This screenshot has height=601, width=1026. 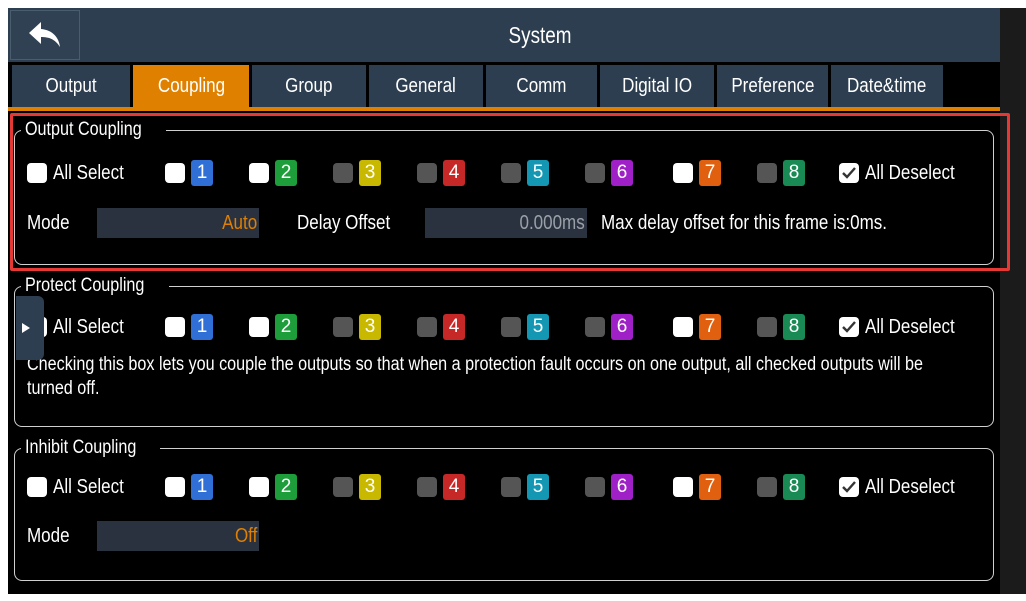 I want to click on output-coupling-channel-row: All Select 1 2 3 4 5 6 7 8 All Deselect, so click(x=507, y=173).